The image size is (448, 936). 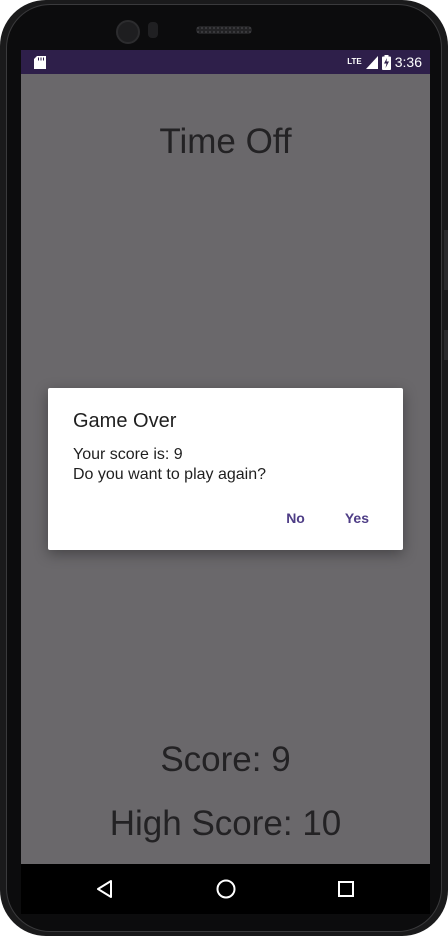 What do you see at coordinates (225, 62) in the screenshot?
I see `status-bar: LTE 3:36` at bounding box center [225, 62].